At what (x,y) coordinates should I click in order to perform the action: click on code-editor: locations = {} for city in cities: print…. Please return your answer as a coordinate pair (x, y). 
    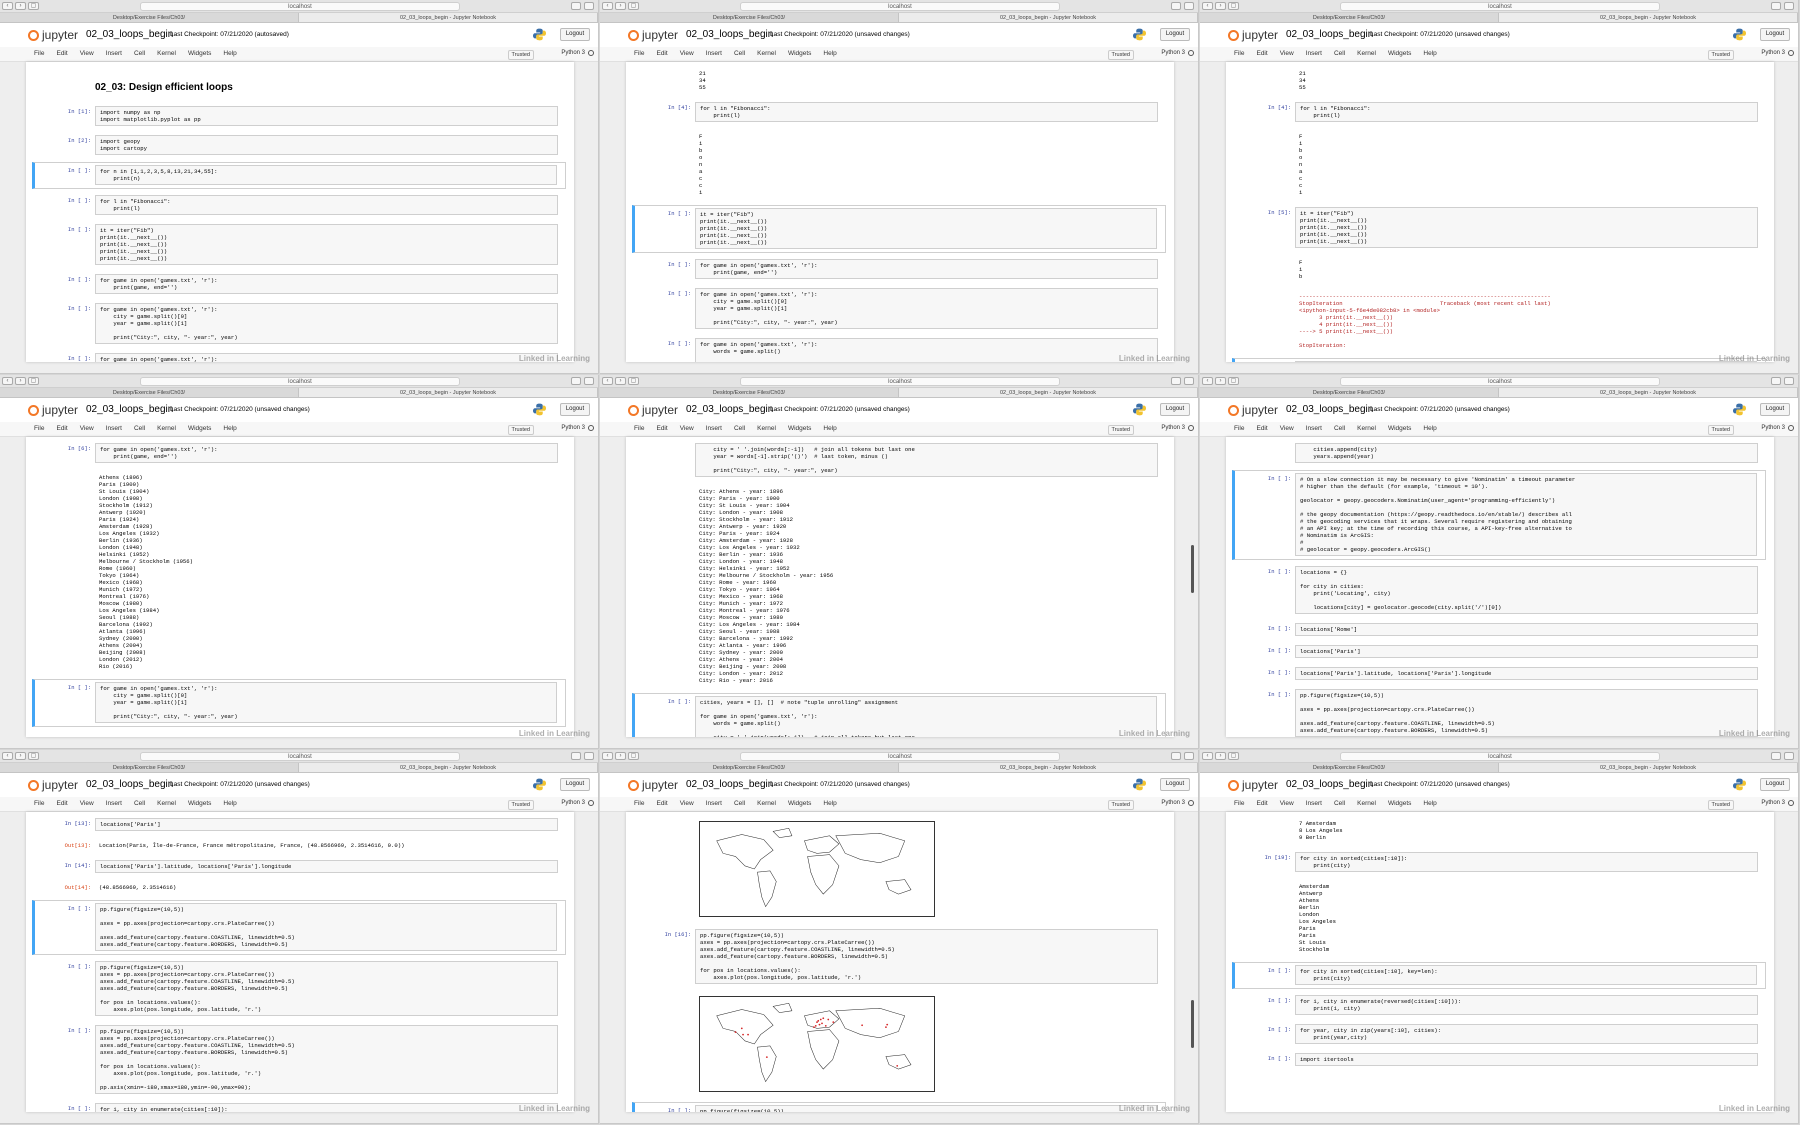
    Looking at the image, I should click on (1526, 590).